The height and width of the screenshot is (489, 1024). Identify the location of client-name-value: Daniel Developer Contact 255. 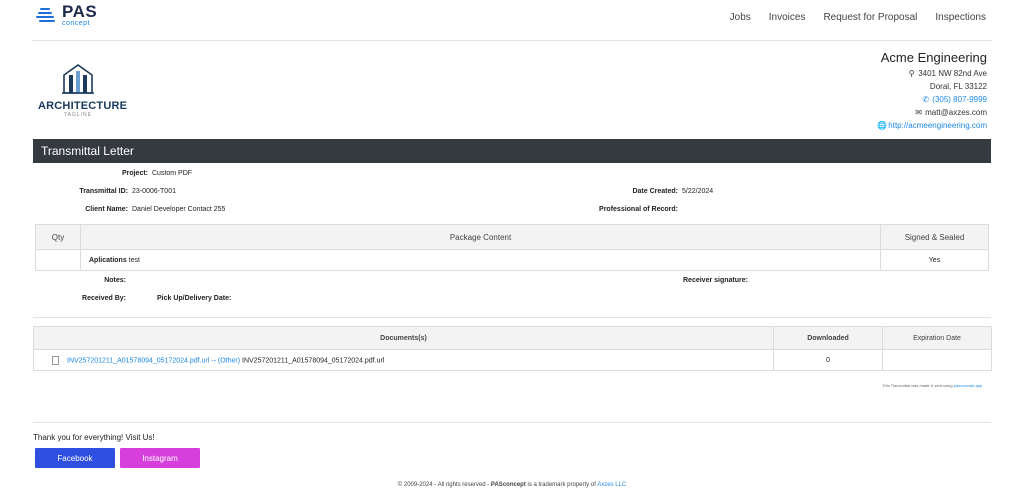
(179, 209).